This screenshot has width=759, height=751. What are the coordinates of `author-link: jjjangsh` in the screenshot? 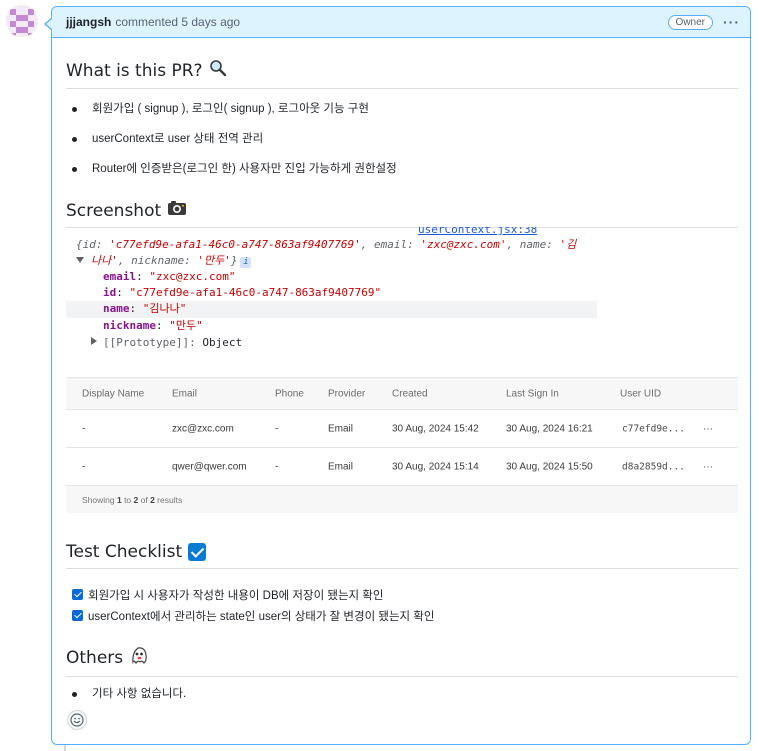 It's located at (88, 22).